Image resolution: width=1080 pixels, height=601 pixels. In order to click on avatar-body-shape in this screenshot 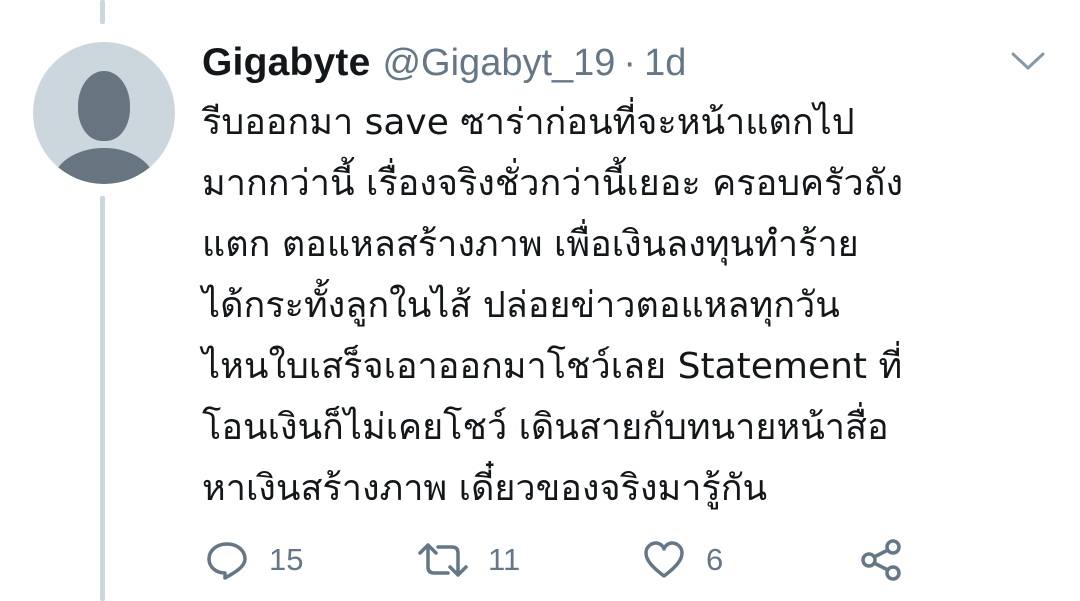, I will do `click(104, 166)`.